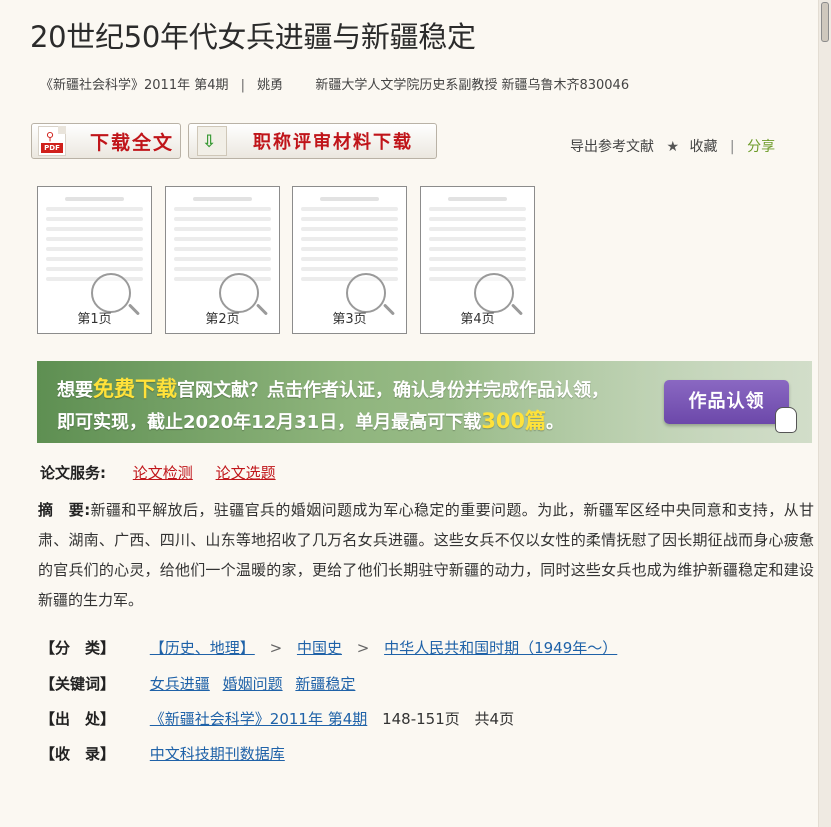  What do you see at coordinates (477, 260) in the screenshot?
I see `page-thumbnail: 第4页` at bounding box center [477, 260].